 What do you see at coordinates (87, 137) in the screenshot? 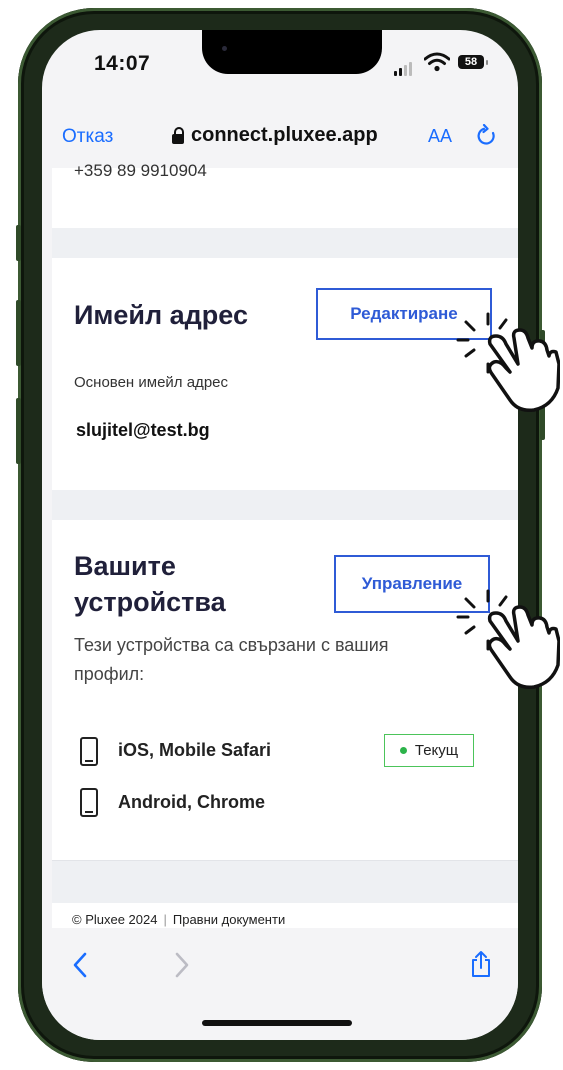
I see `cancel-button: Отказ` at bounding box center [87, 137].